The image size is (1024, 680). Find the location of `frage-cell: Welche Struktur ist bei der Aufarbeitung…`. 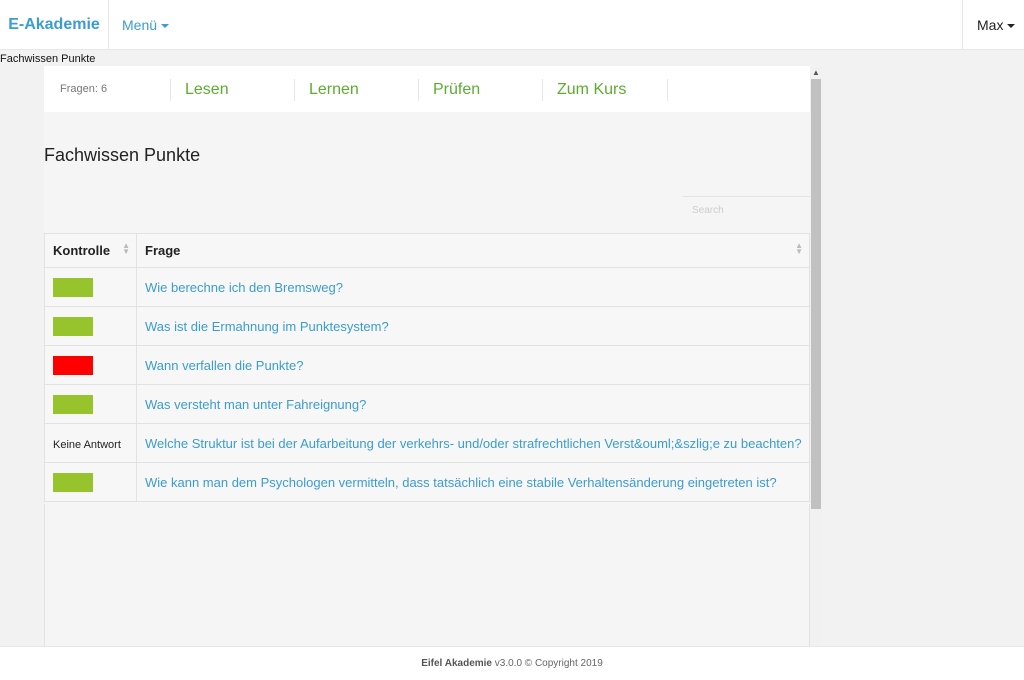

frage-cell: Welche Struktur ist bei der Aufarbeitung… is located at coordinates (473, 443).